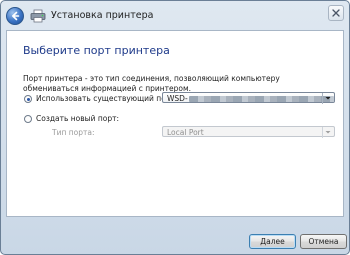 The height and width of the screenshot is (255, 350). I want to click on close-button, so click(336, 13).